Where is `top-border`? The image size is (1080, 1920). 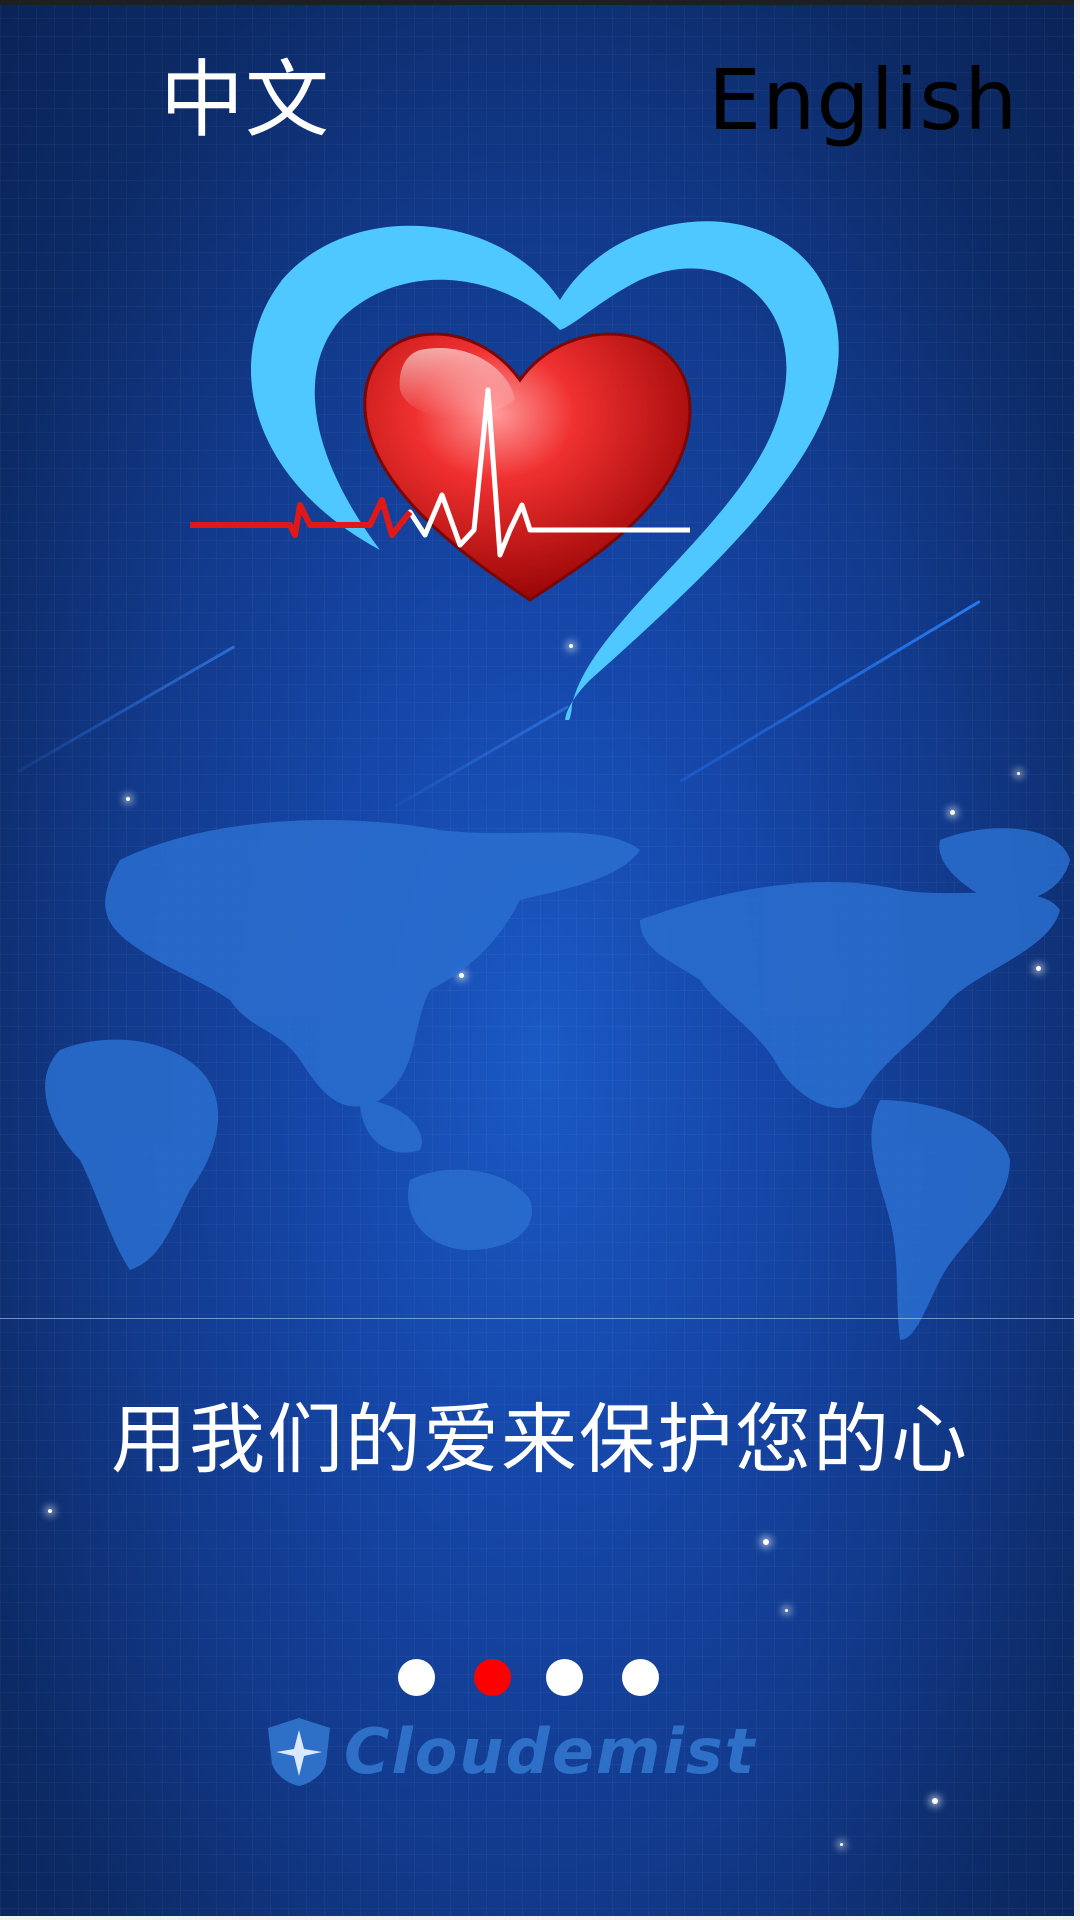 top-border is located at coordinates (540, 2).